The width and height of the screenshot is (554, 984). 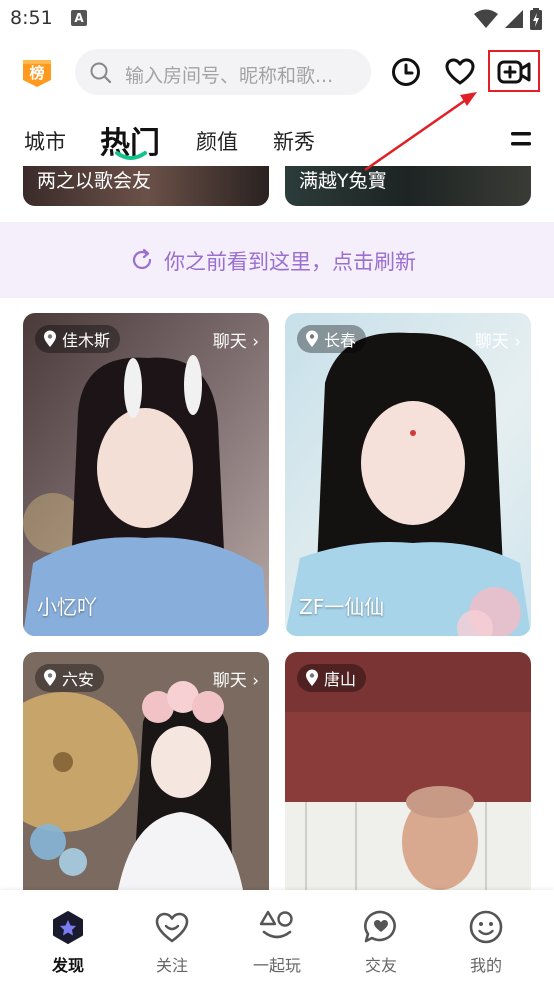 I want to click on room-card: 佳木斯 聊天 › 小忆吖, so click(x=146, y=474).